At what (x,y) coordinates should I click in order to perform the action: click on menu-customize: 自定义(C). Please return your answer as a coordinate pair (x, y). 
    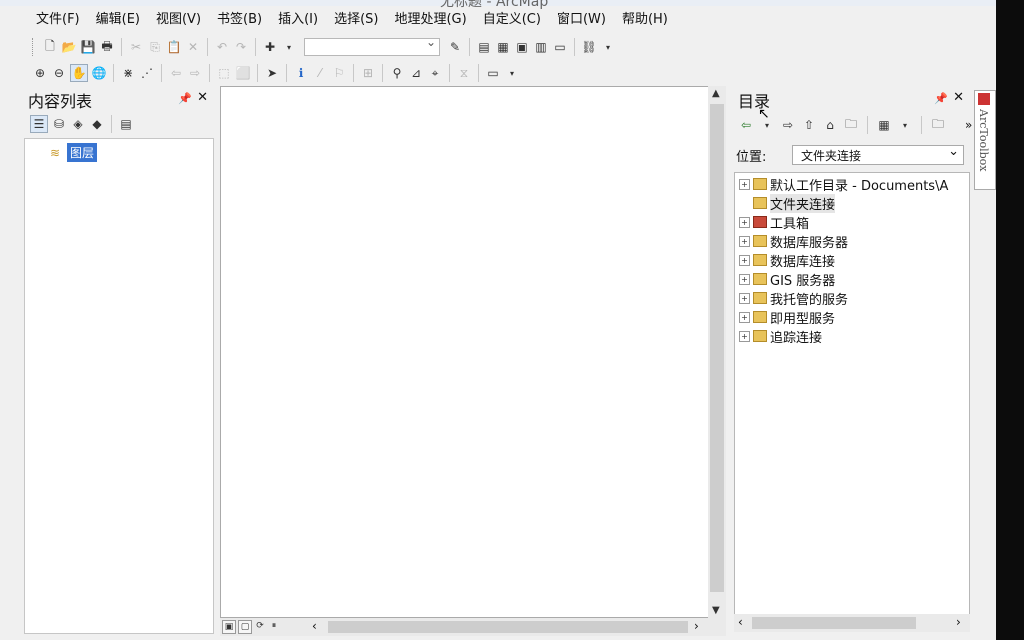
    Looking at the image, I should click on (512, 20).